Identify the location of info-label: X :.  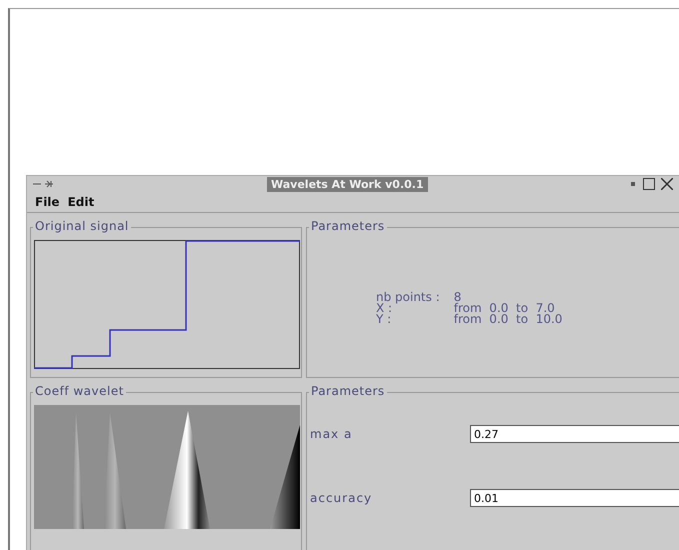
(385, 308).